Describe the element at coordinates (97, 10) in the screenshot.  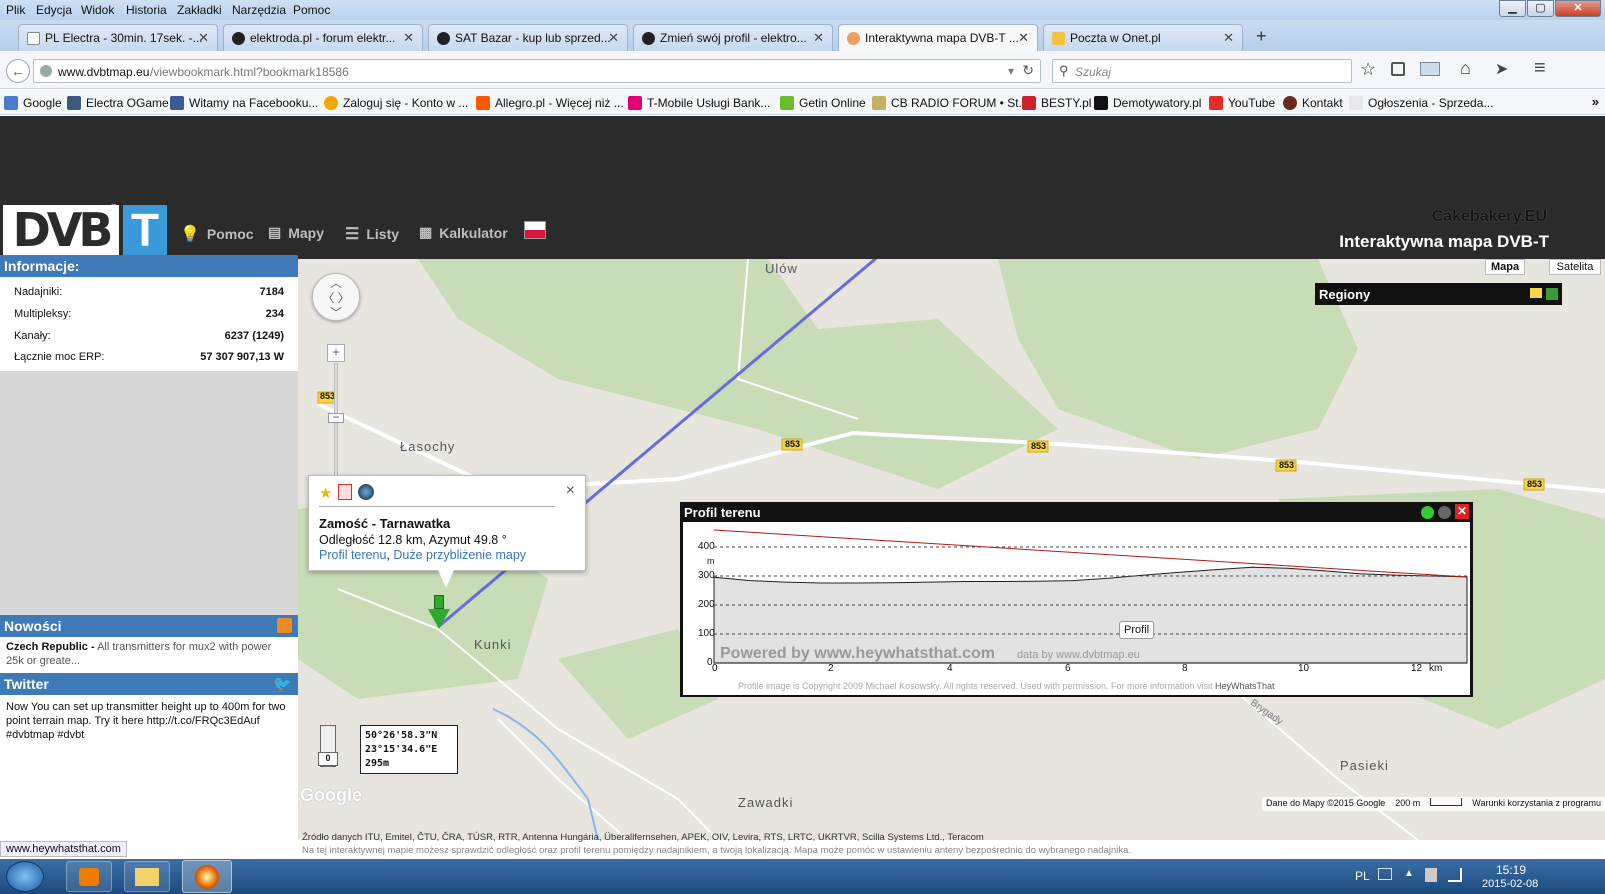
I see `menu-widok: Widok` at that location.